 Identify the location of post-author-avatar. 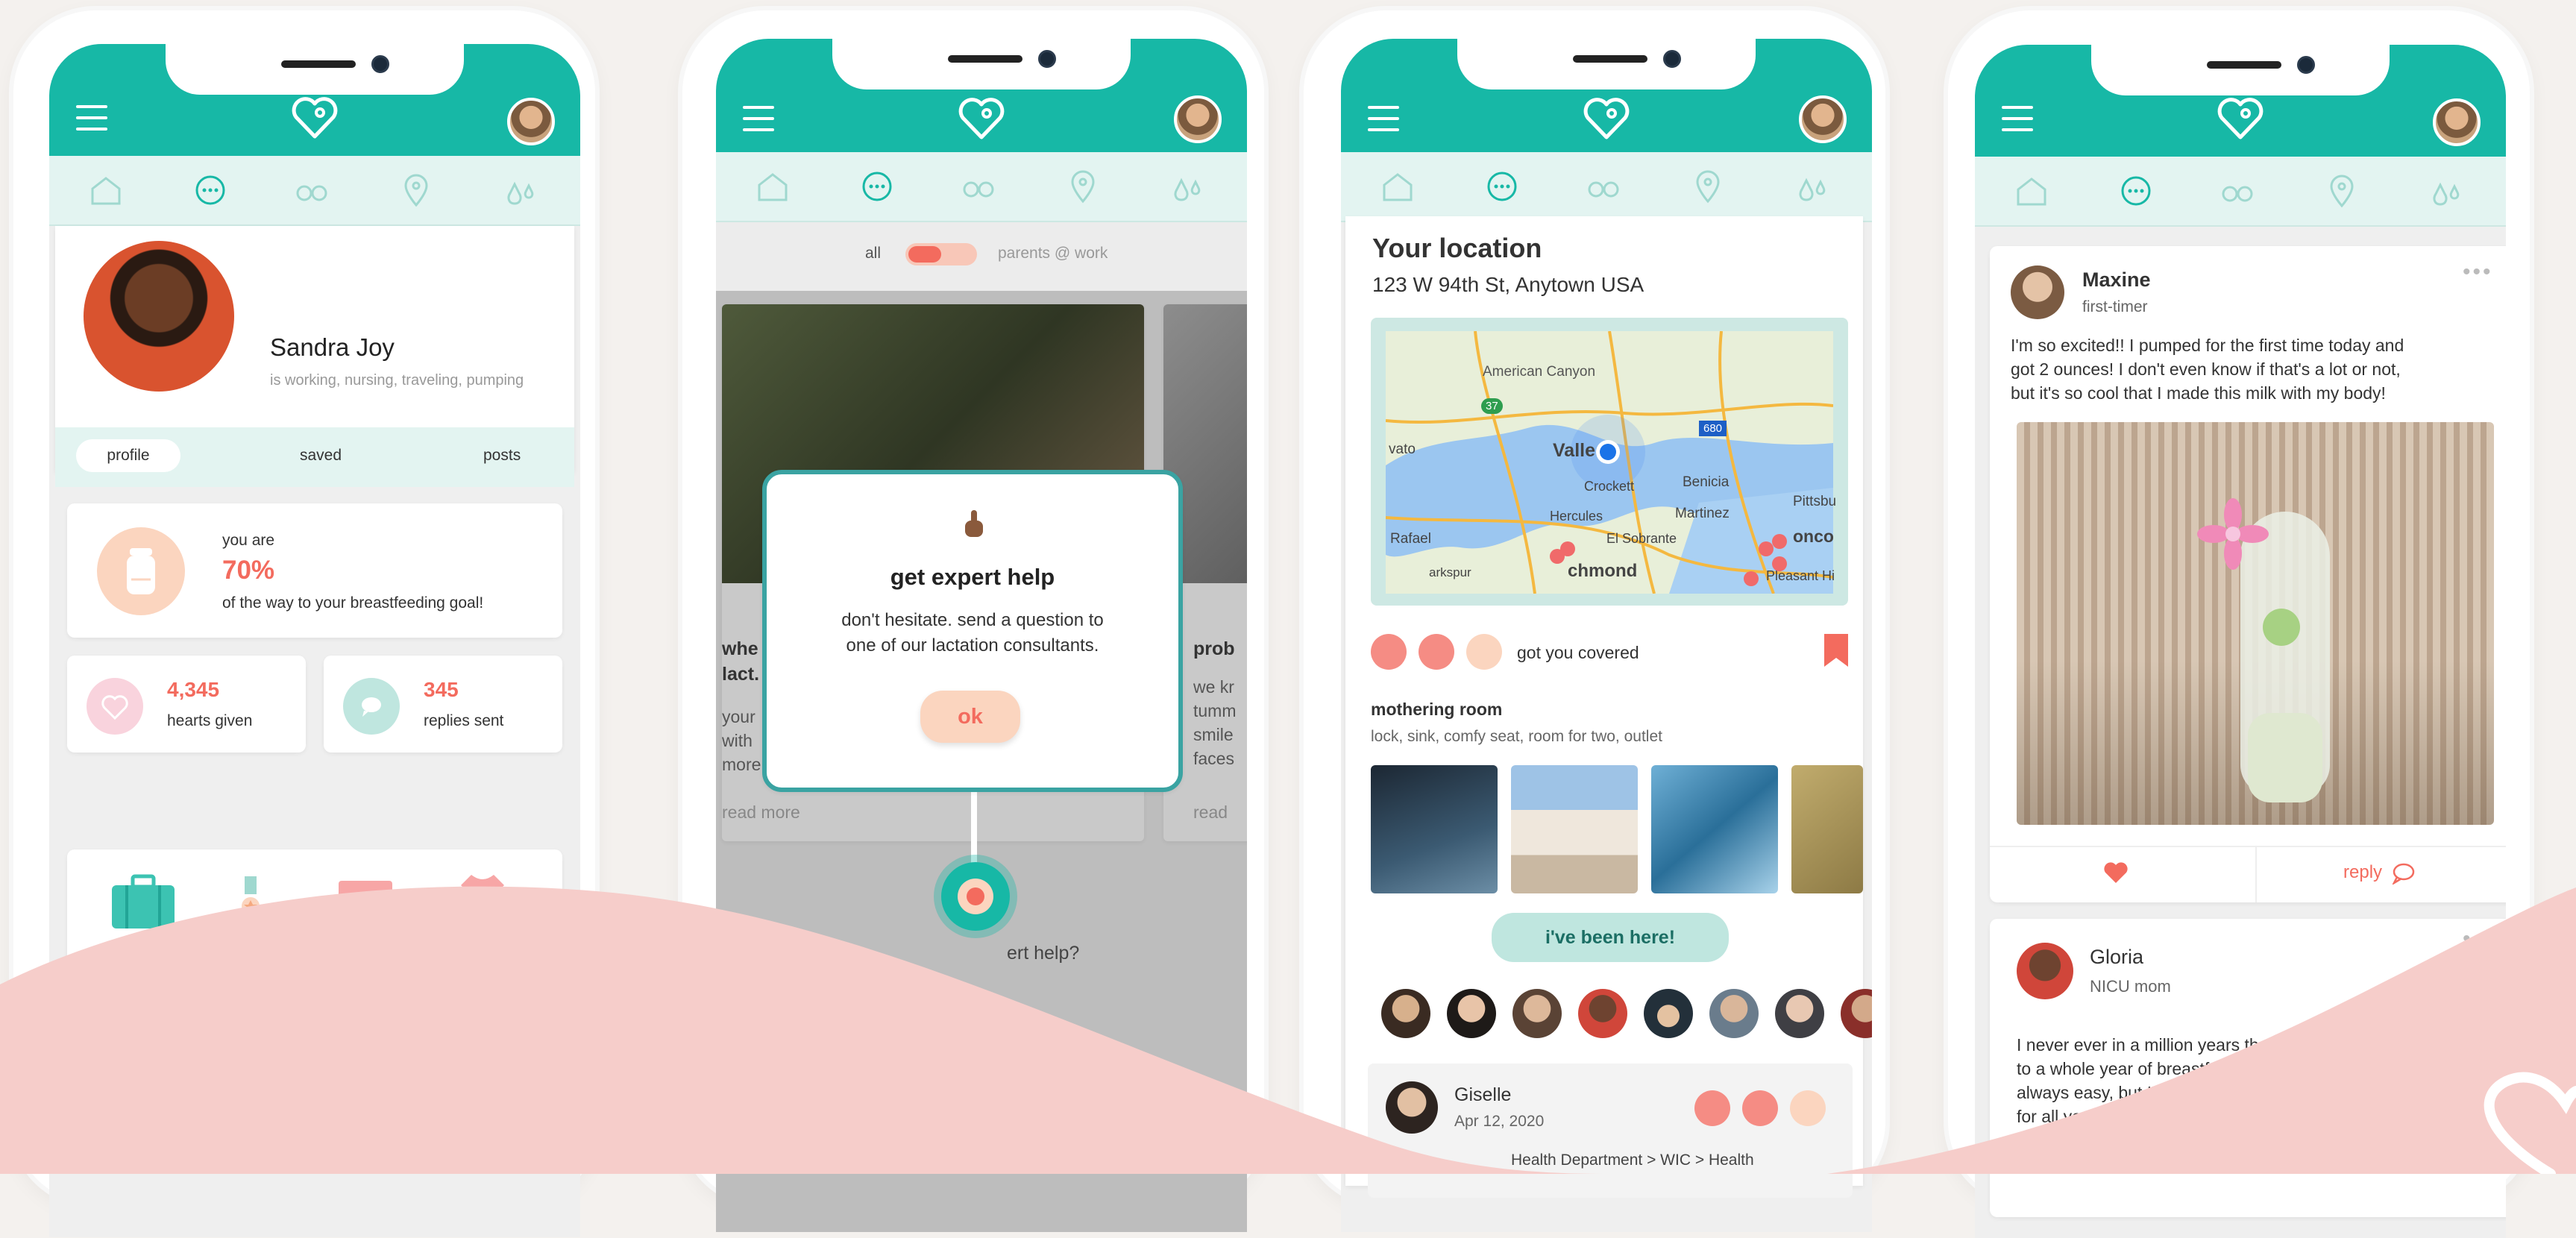
(2038, 292).